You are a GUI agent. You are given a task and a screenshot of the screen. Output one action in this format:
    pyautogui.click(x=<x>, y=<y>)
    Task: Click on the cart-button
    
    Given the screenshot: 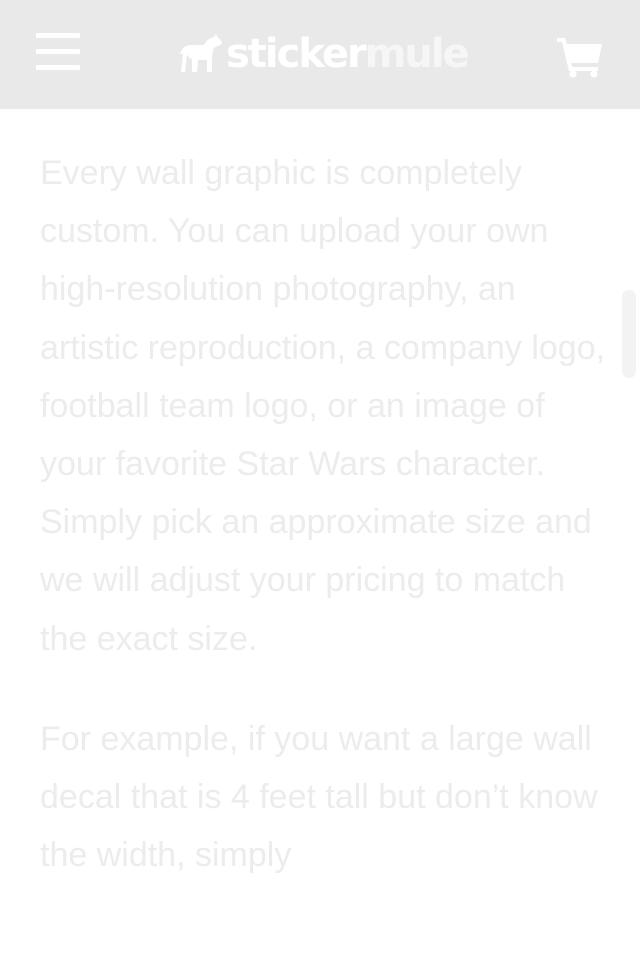 What is the action you would take?
    pyautogui.click(x=580, y=57)
    